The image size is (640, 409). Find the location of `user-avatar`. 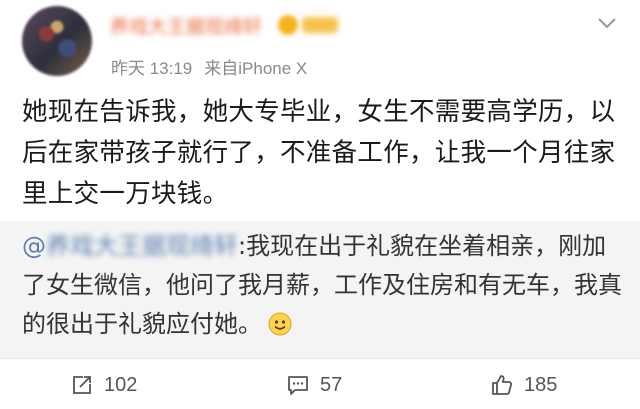

user-avatar is located at coordinates (57, 41).